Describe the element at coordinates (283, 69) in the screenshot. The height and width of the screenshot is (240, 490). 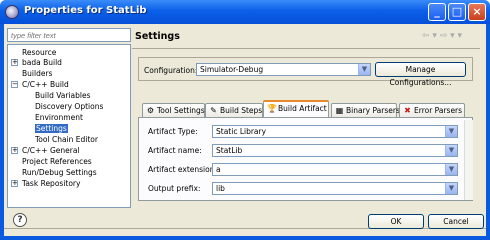
I see `configuration-select: Simulator-Debug ▼` at that location.